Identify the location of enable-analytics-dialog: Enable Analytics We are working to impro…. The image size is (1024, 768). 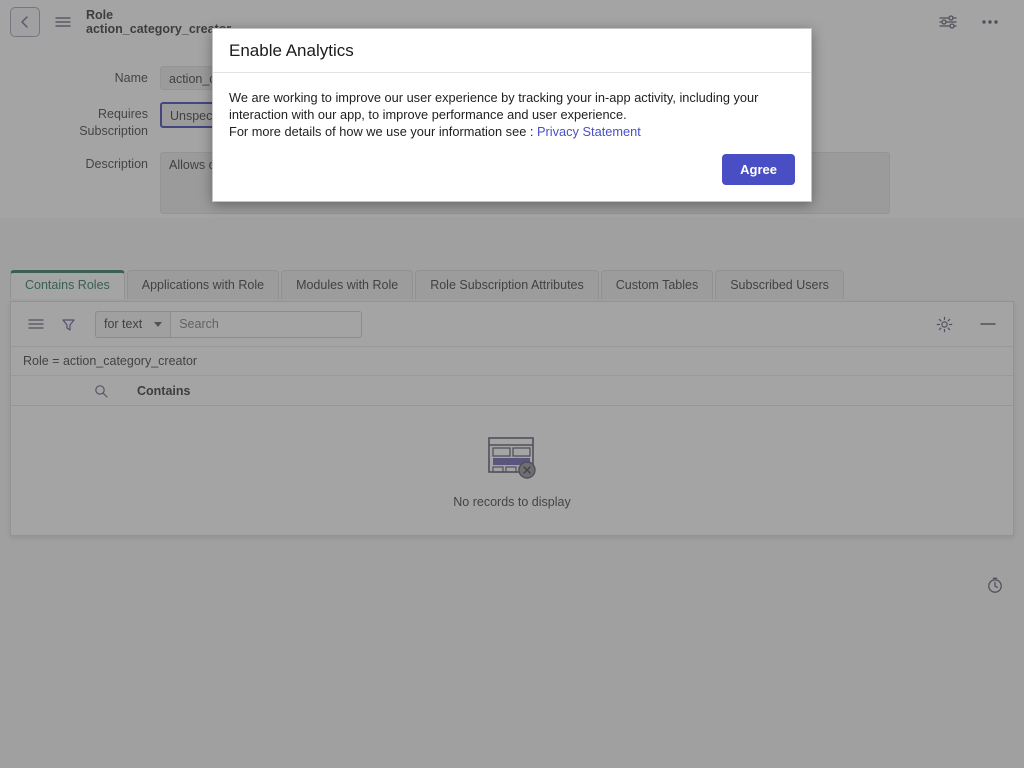
(512, 115).